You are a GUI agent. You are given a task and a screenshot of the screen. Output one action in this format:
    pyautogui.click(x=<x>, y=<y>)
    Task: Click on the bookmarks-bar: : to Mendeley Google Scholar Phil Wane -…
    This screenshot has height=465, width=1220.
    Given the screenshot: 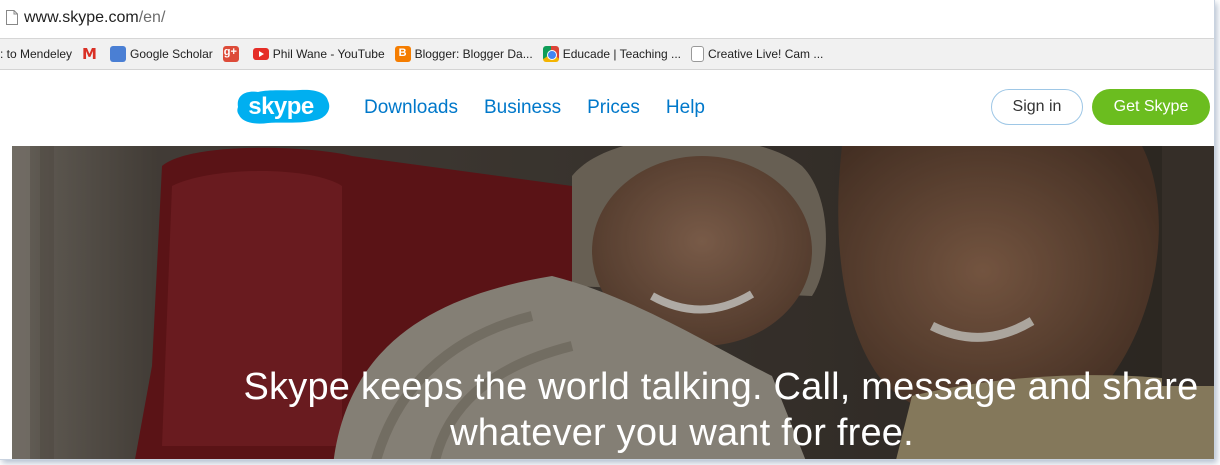 What is the action you would take?
    pyautogui.click(x=607, y=54)
    